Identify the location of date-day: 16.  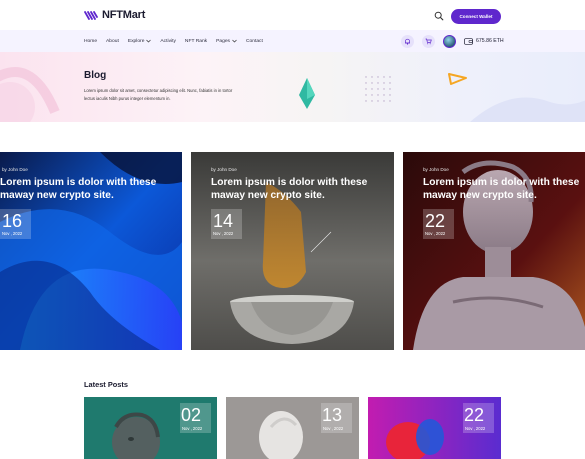
(12, 221).